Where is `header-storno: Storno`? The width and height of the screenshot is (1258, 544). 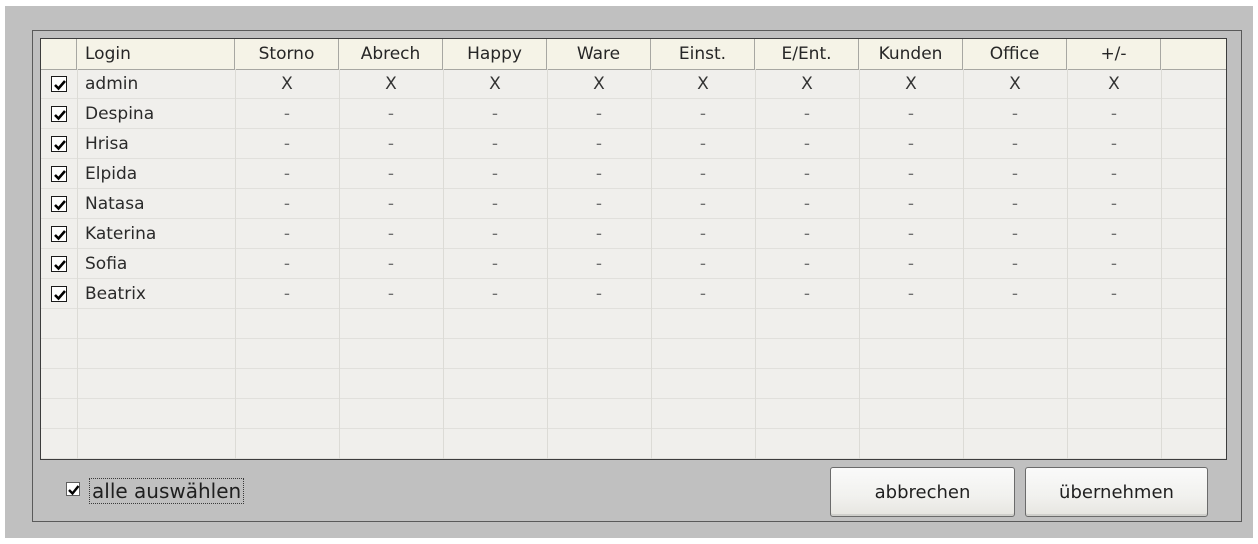
header-storno: Storno is located at coordinates (287, 54).